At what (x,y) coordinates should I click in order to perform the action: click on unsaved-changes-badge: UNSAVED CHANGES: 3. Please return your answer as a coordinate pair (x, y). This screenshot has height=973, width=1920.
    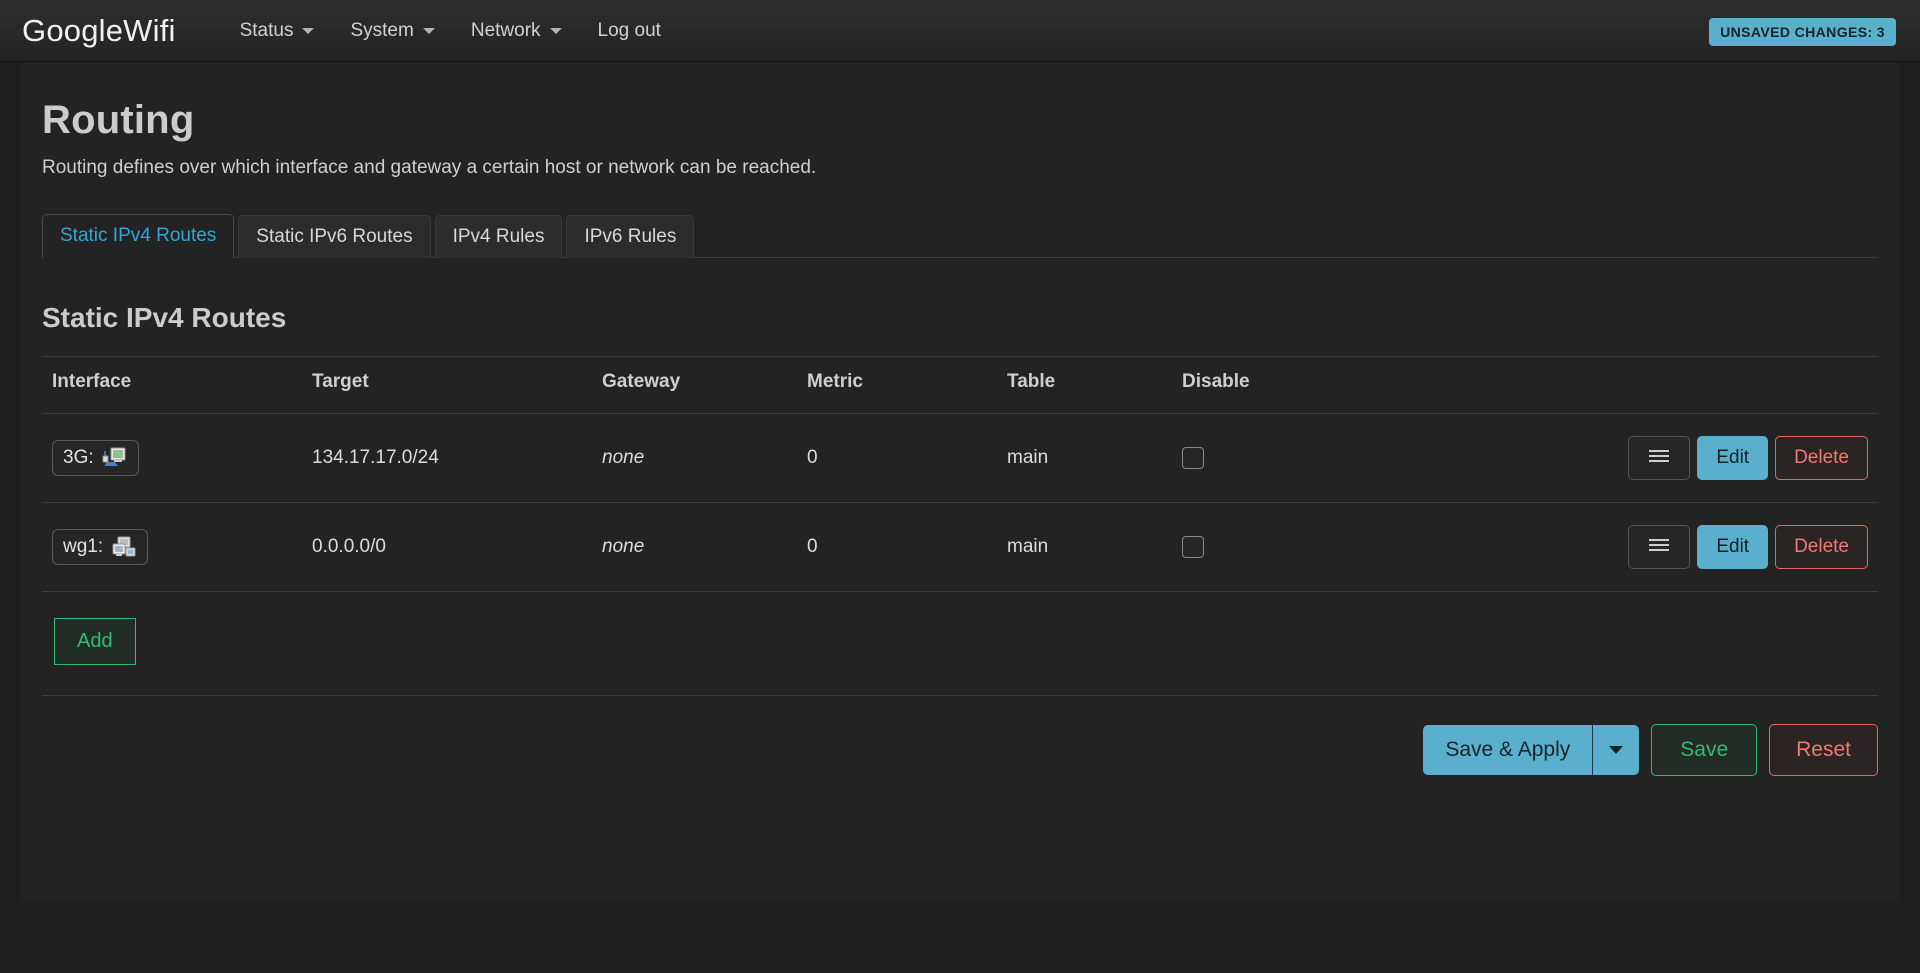
    Looking at the image, I should click on (1802, 32).